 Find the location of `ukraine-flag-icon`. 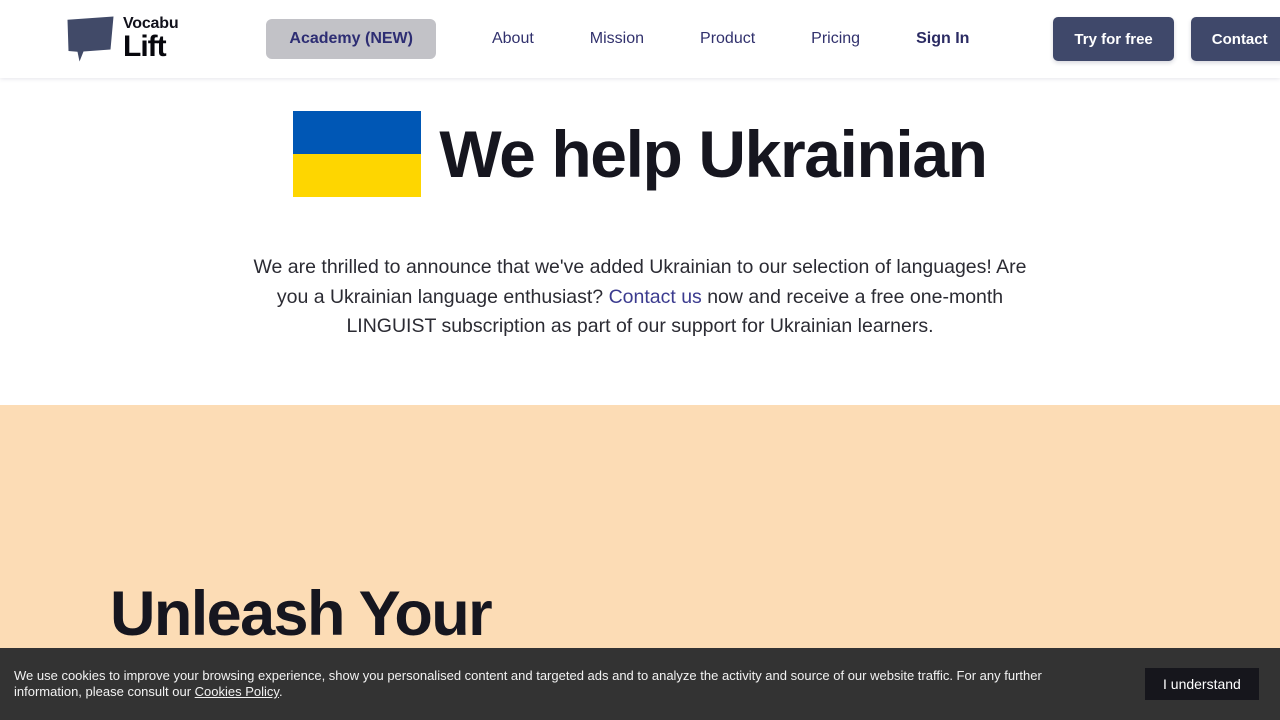

ukraine-flag-icon is located at coordinates (357, 154).